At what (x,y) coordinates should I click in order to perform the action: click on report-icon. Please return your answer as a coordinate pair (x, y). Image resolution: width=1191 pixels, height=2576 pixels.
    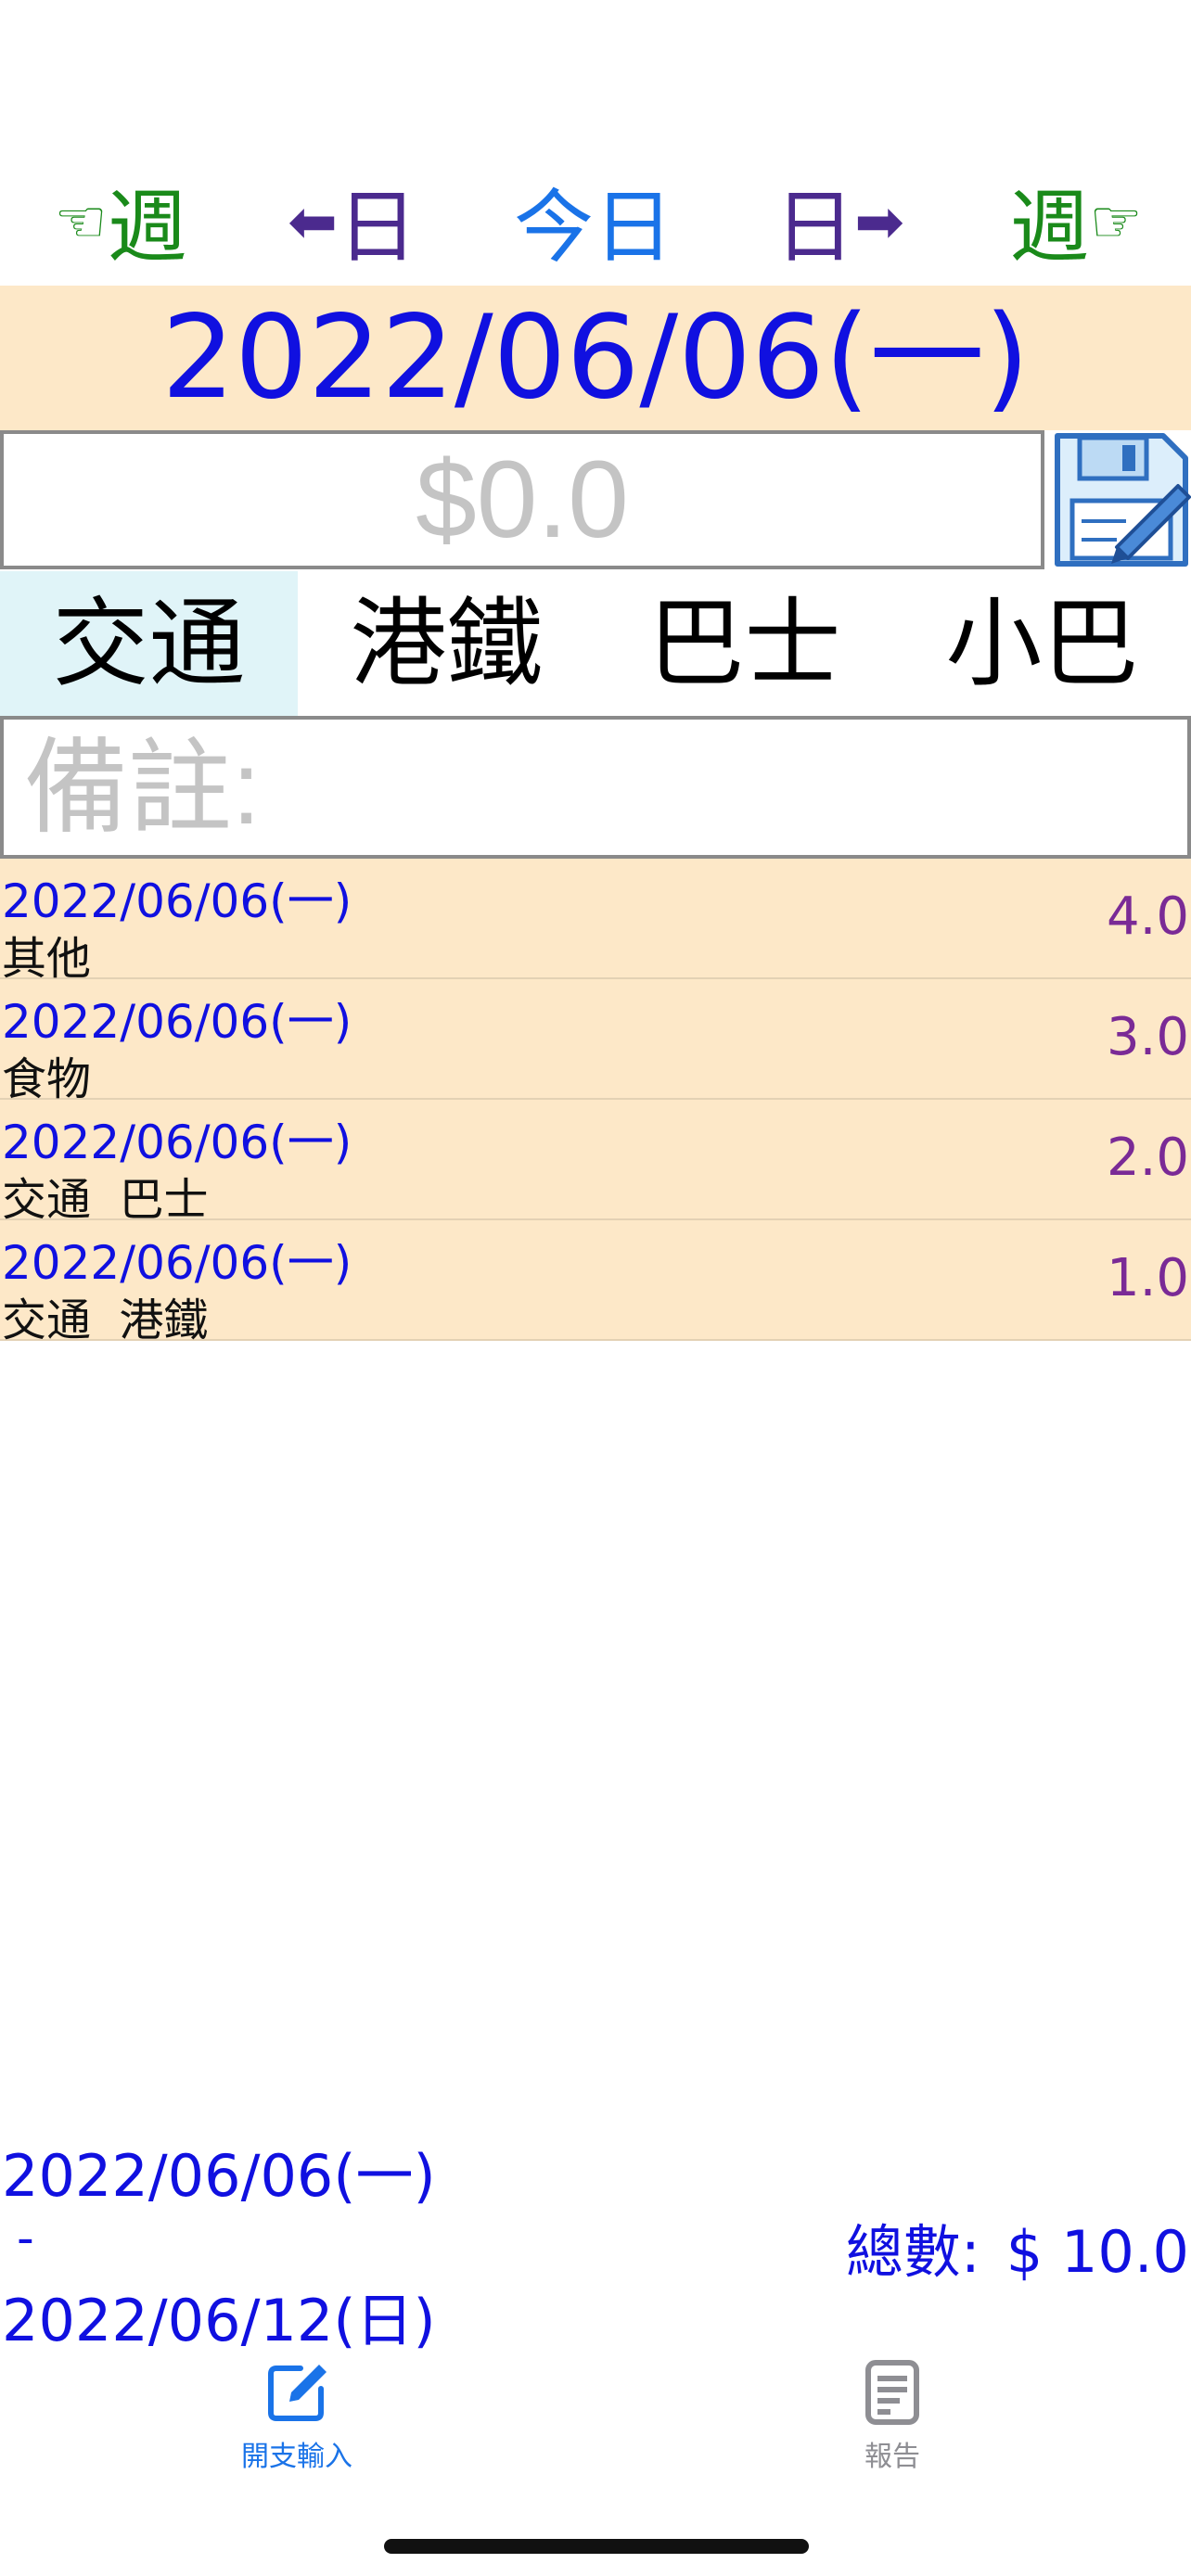
    Looking at the image, I should click on (892, 2393).